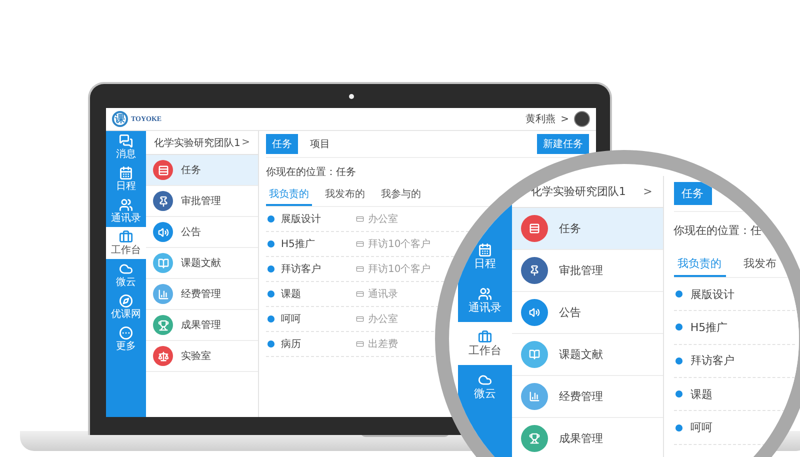 The height and width of the screenshot is (457, 800). What do you see at coordinates (311, 172) in the screenshot?
I see `breadcrumb: 你现在的位置：任务` at bounding box center [311, 172].